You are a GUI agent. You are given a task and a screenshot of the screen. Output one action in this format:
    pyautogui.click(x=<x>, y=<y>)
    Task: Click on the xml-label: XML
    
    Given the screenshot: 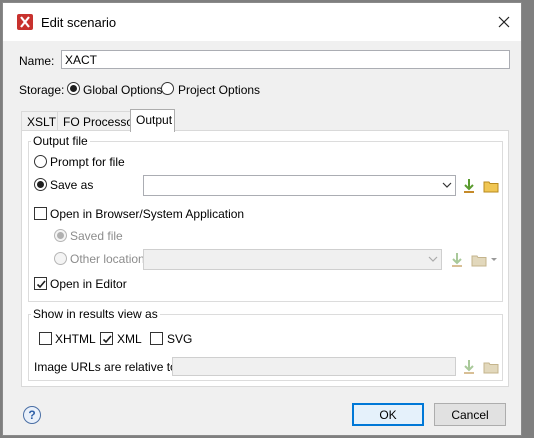 What is the action you would take?
    pyautogui.click(x=129, y=339)
    